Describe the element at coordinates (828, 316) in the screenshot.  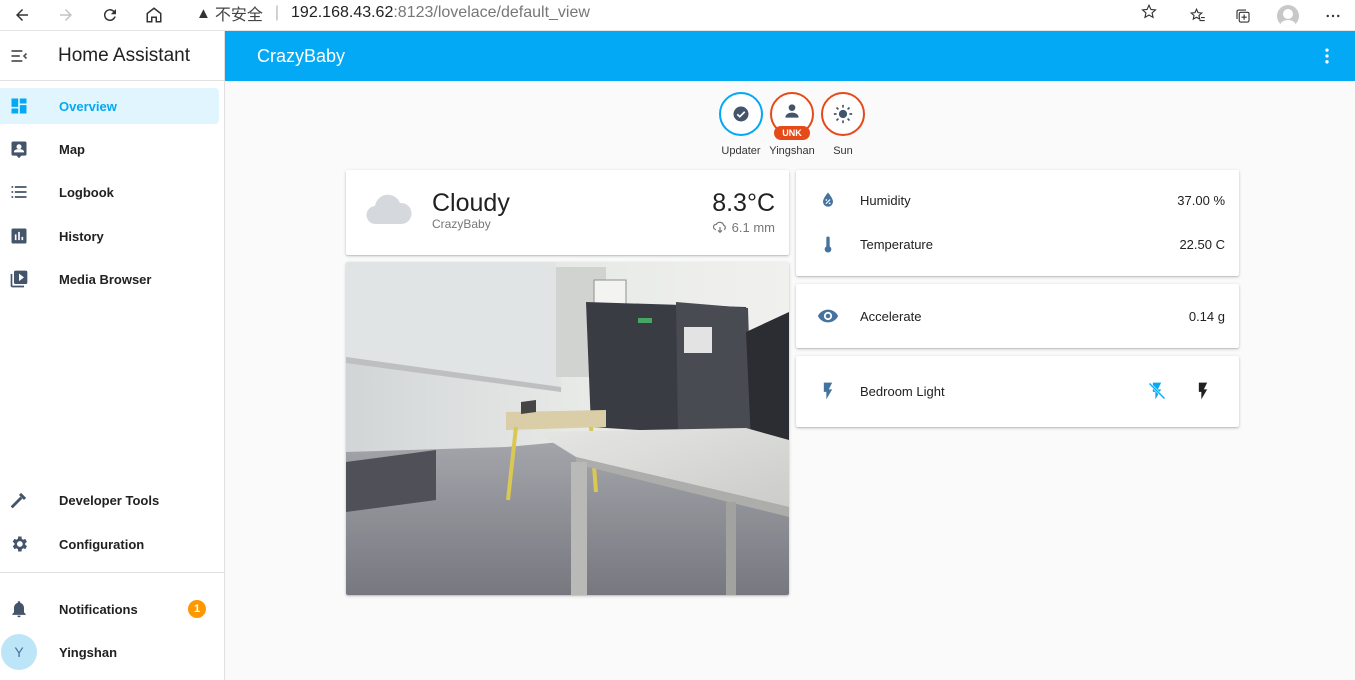
I see `eye-icon` at that location.